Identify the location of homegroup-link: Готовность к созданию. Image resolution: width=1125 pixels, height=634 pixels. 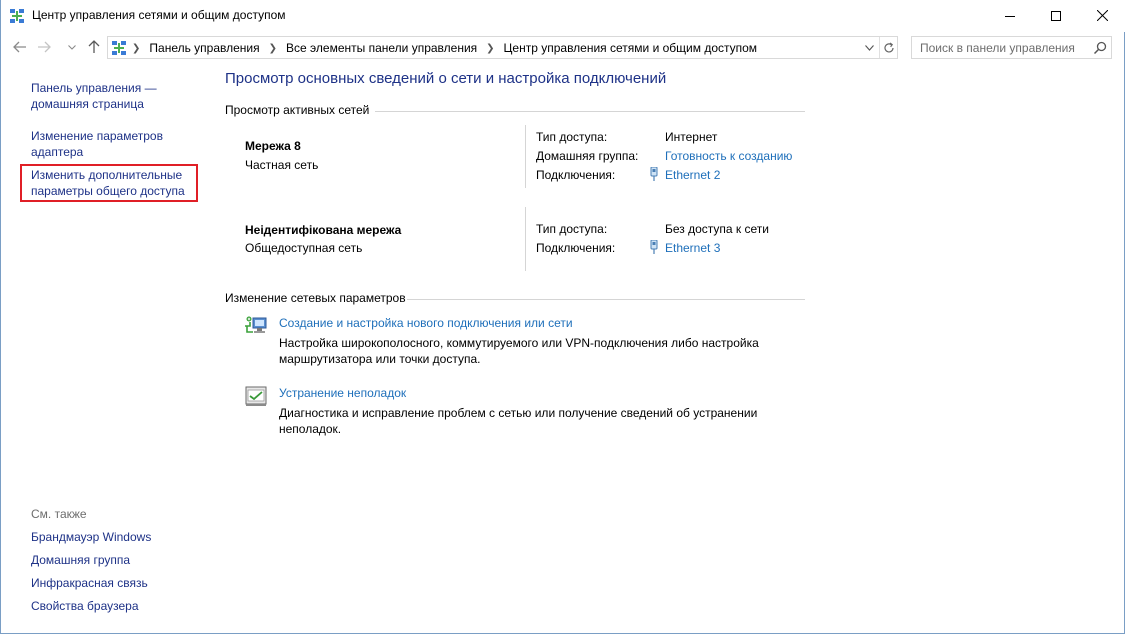
(728, 156).